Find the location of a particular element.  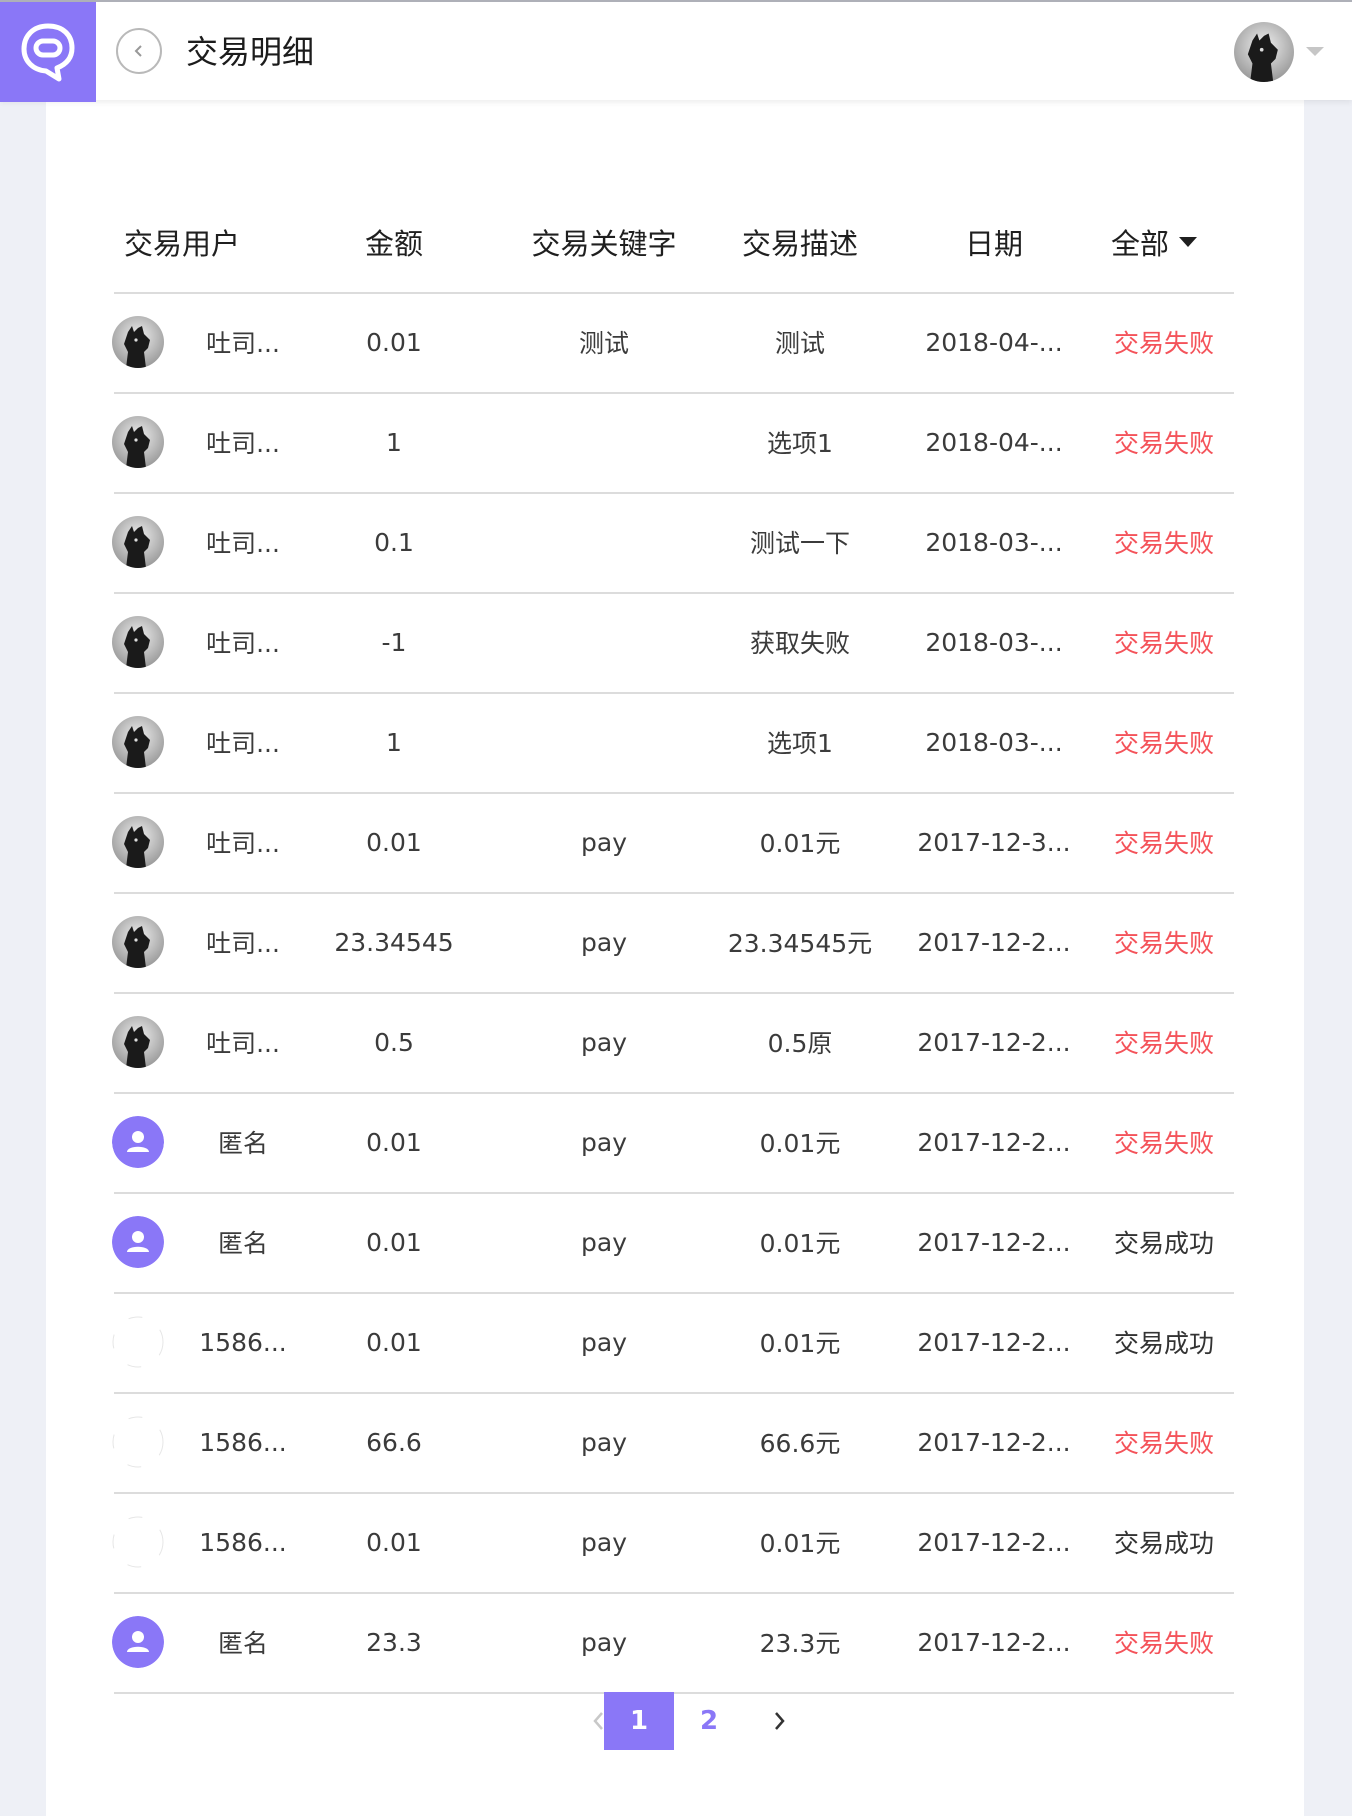

description: 23.3元 is located at coordinates (800, 1643).